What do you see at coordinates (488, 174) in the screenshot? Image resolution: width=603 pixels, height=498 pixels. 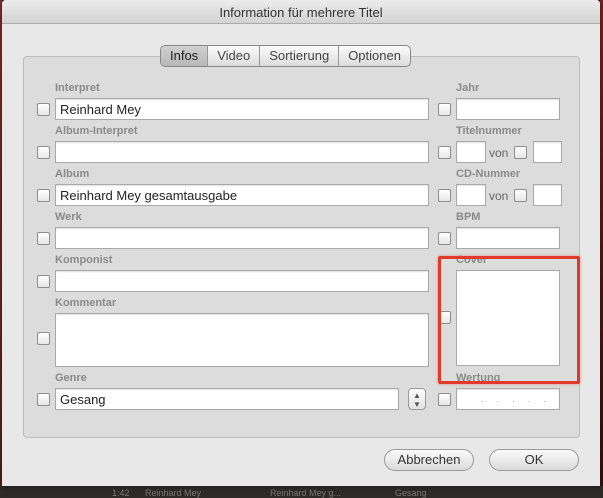 I see `cd-nummer-label: CD-Nummer` at bounding box center [488, 174].